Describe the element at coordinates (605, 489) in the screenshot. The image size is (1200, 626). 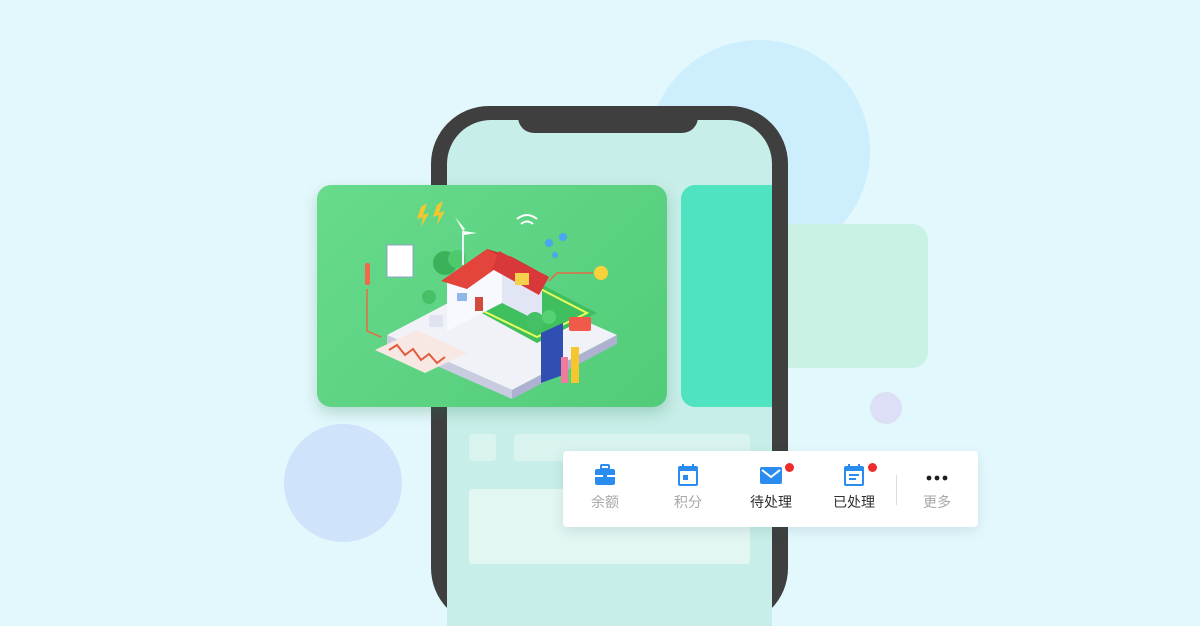
I see `toolbar-item-balance: 余额` at that location.